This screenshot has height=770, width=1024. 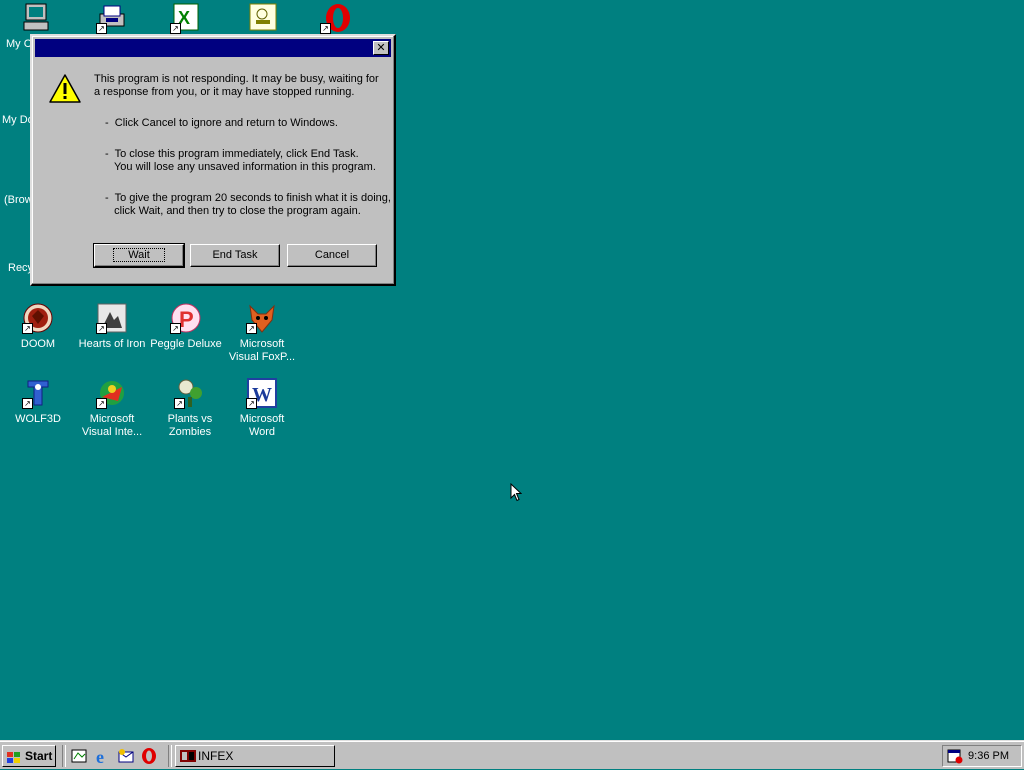 I want to click on close-button: ✕, so click(x=381, y=48).